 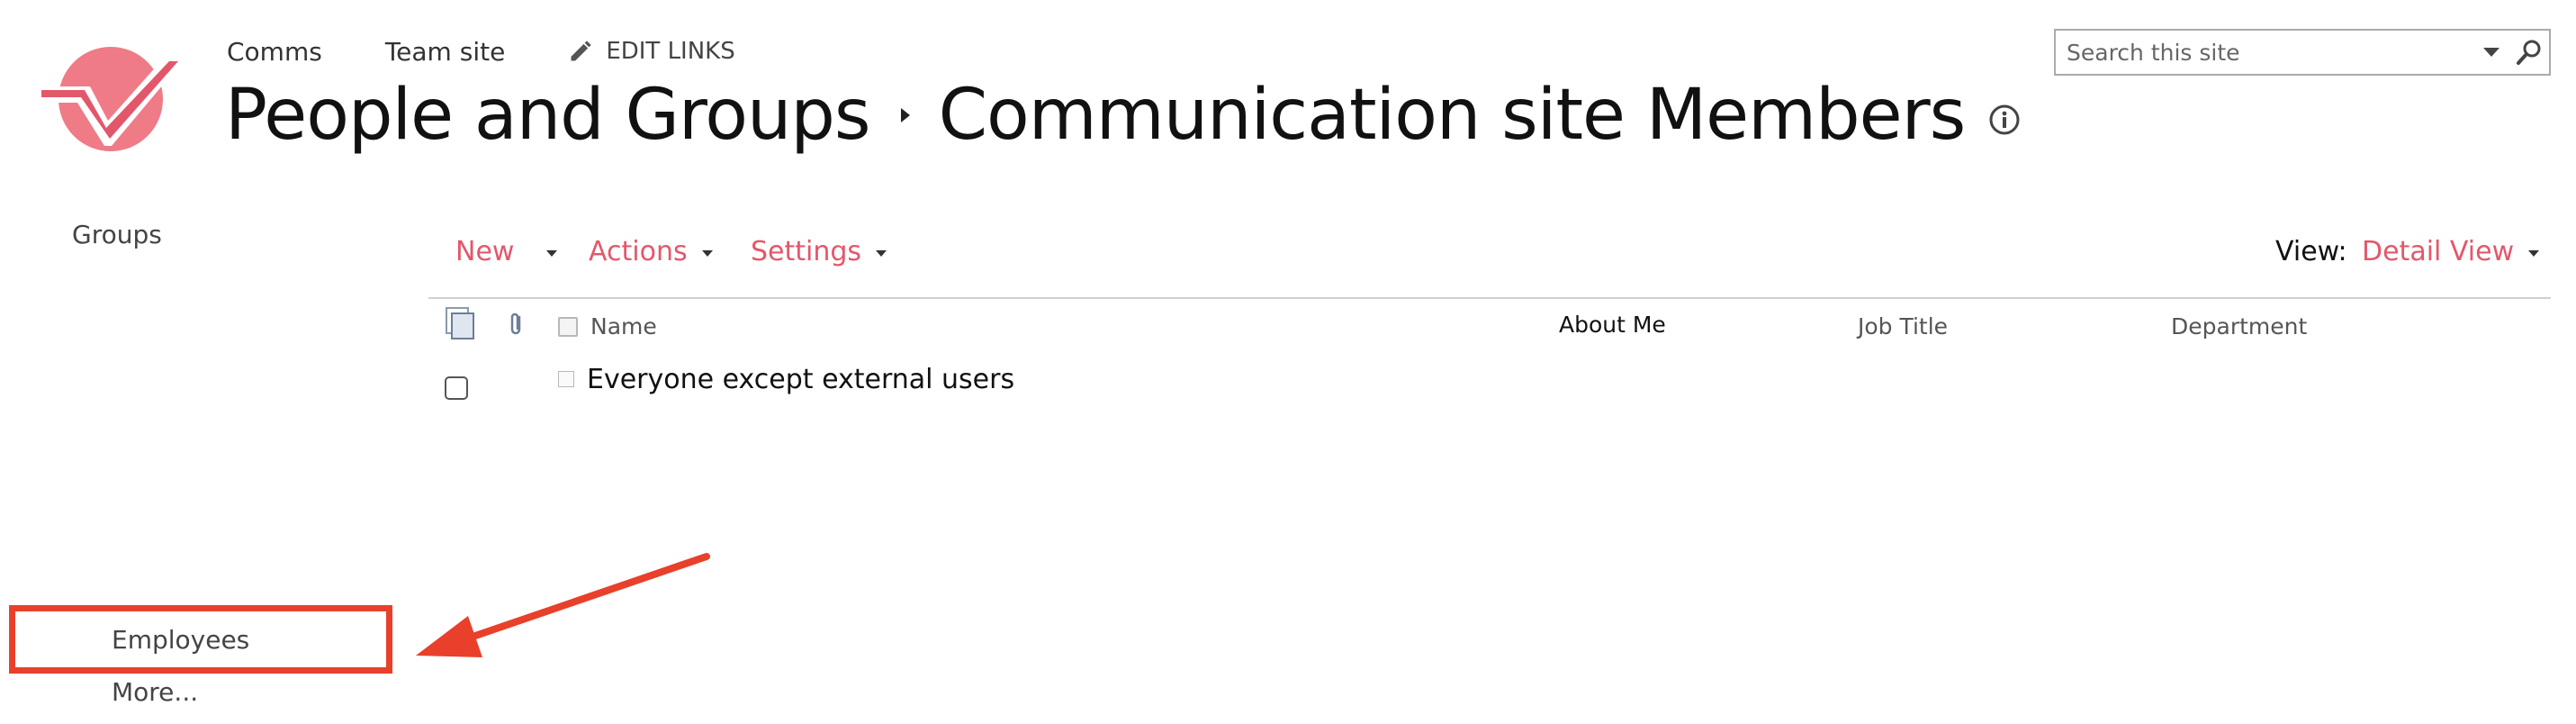 I want to click on search-input, so click(x=2264, y=52).